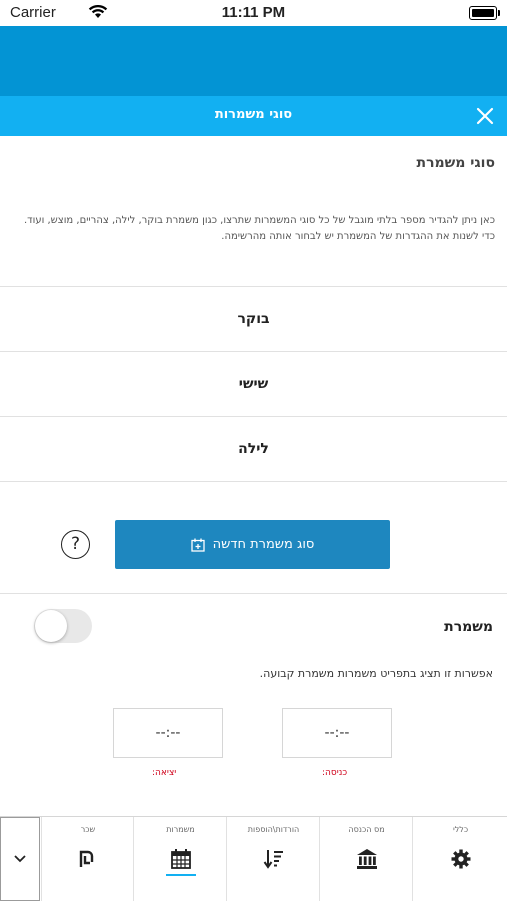 Image resolution: width=507 pixels, height=901 pixels. Describe the element at coordinates (51, 626) in the screenshot. I see `toggle-knob` at that location.